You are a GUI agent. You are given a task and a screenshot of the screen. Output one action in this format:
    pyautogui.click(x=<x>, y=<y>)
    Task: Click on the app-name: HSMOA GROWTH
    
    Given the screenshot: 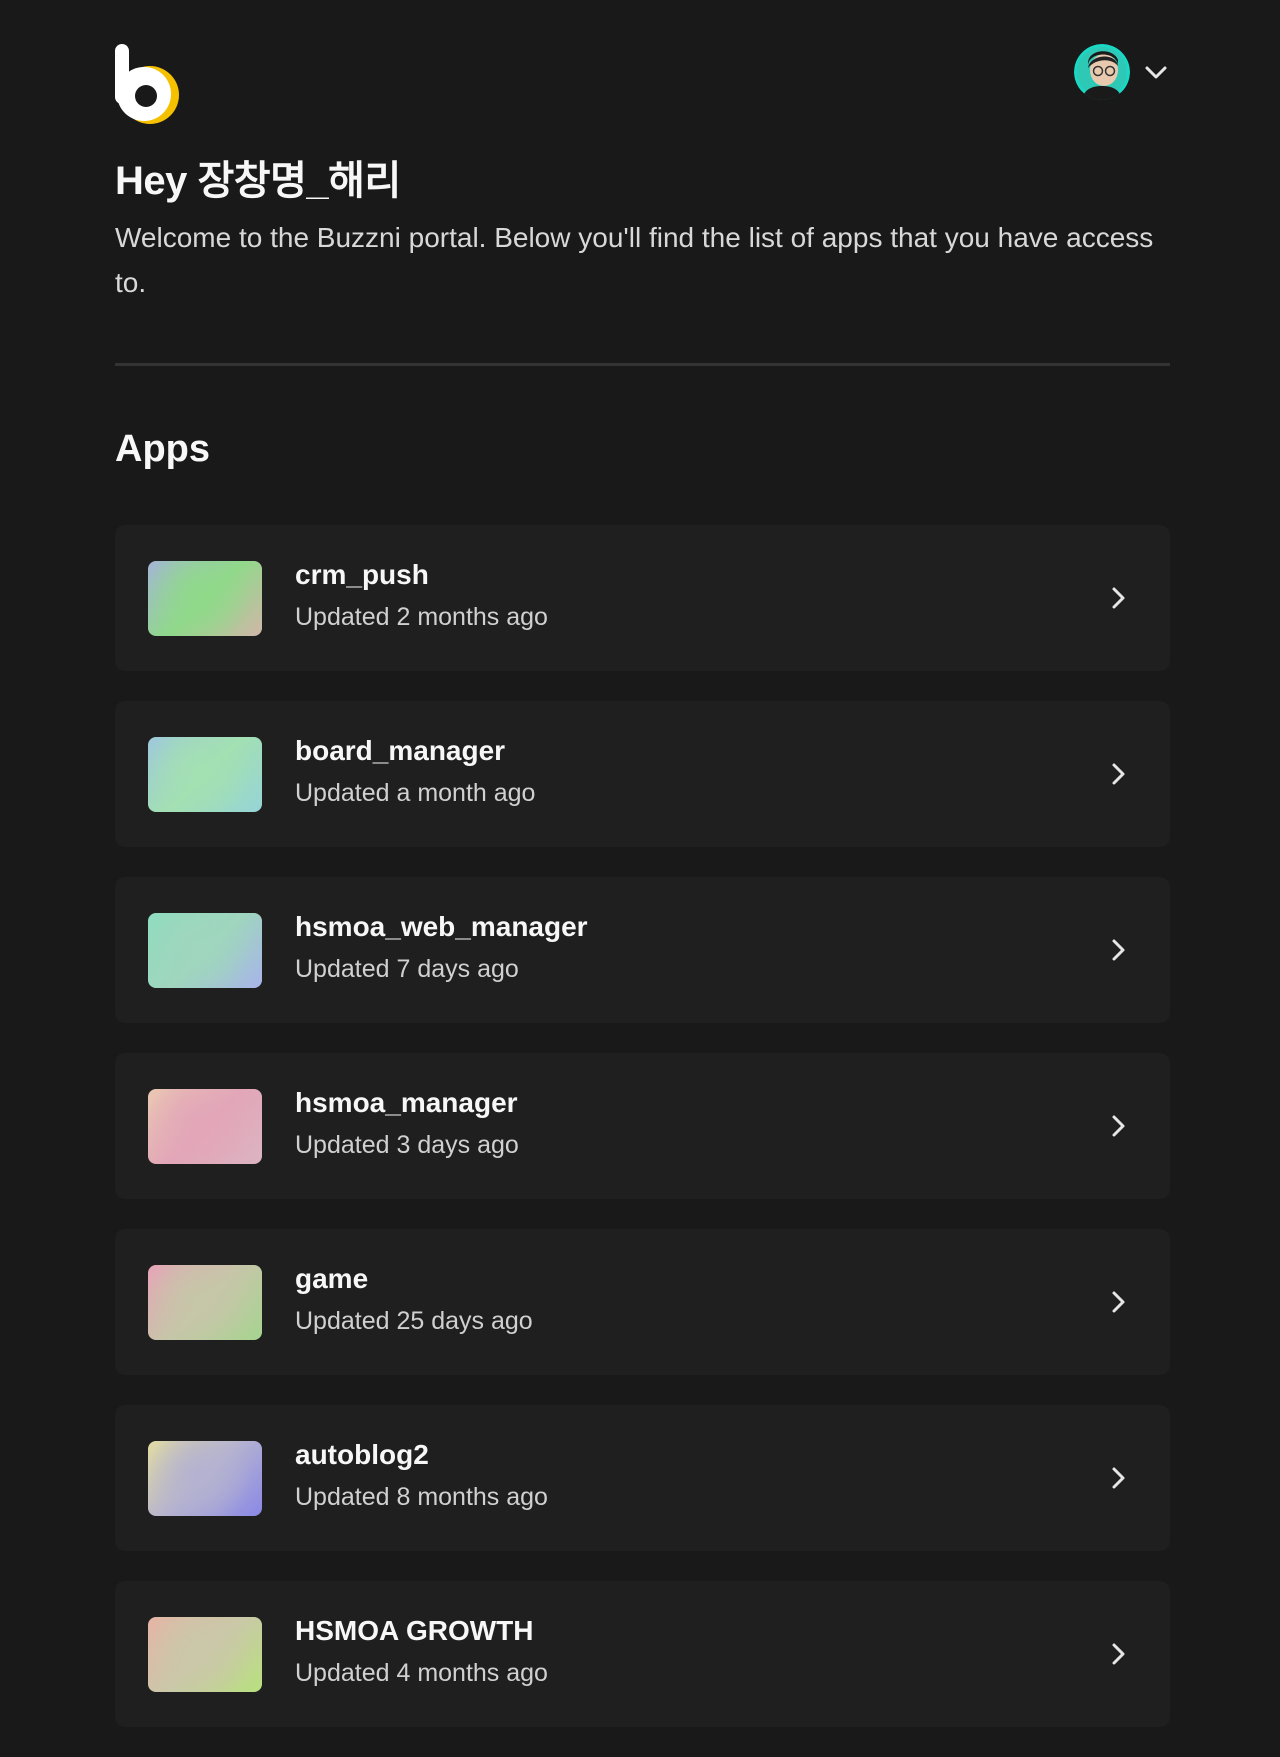 What is the action you would take?
    pyautogui.click(x=414, y=1630)
    